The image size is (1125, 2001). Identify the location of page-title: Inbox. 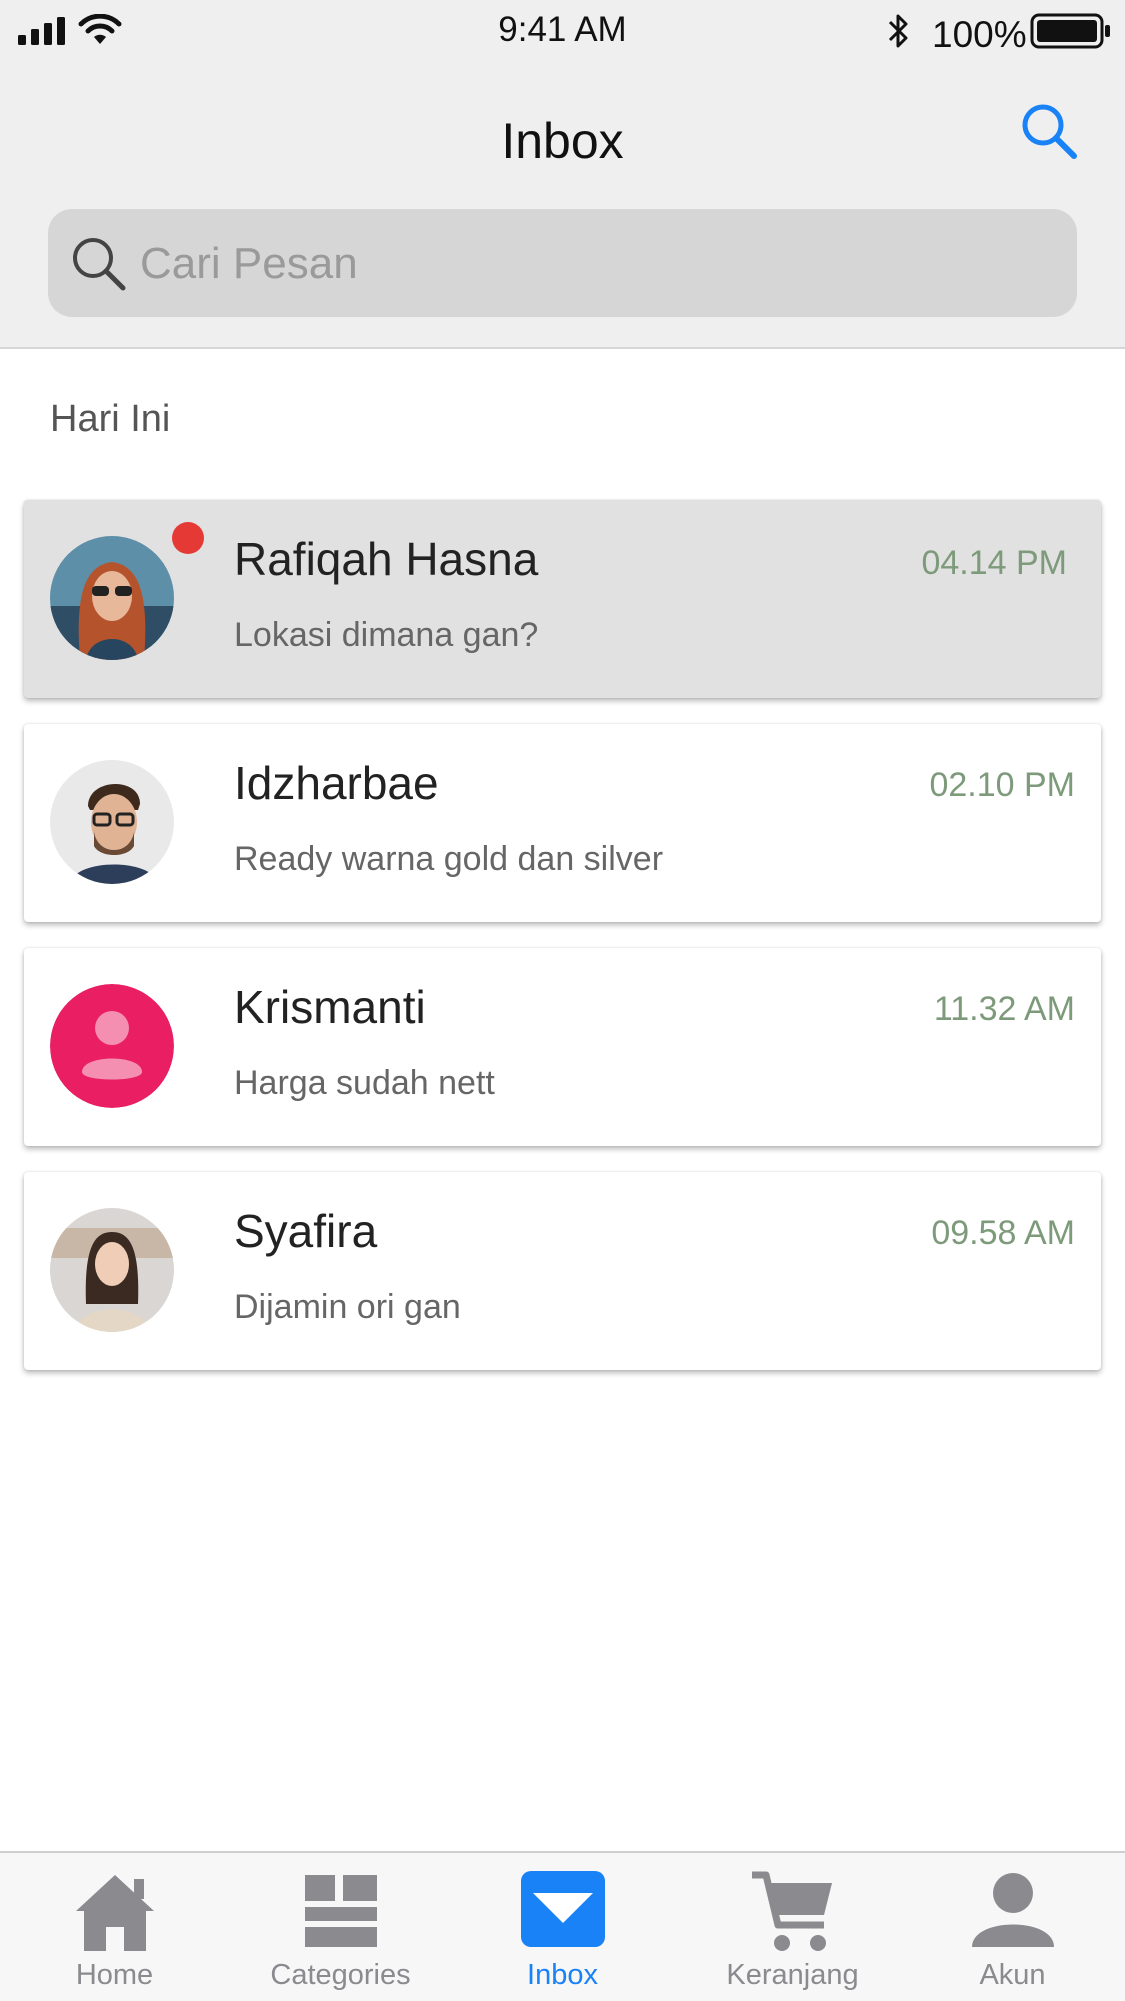
(562, 141).